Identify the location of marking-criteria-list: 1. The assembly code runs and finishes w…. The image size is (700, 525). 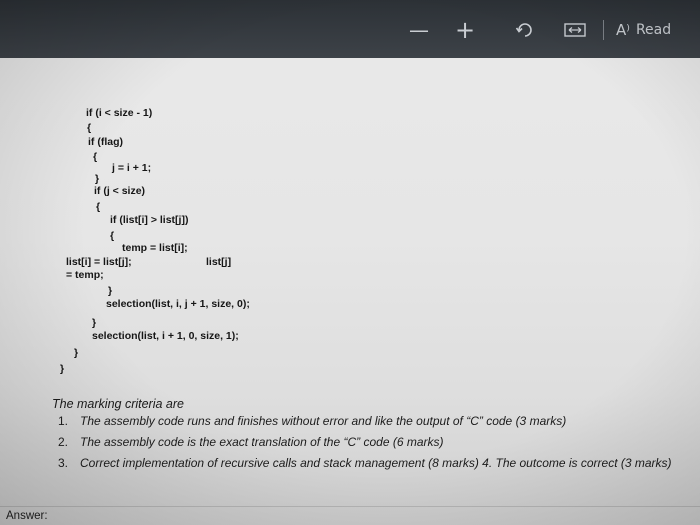
(372, 445).